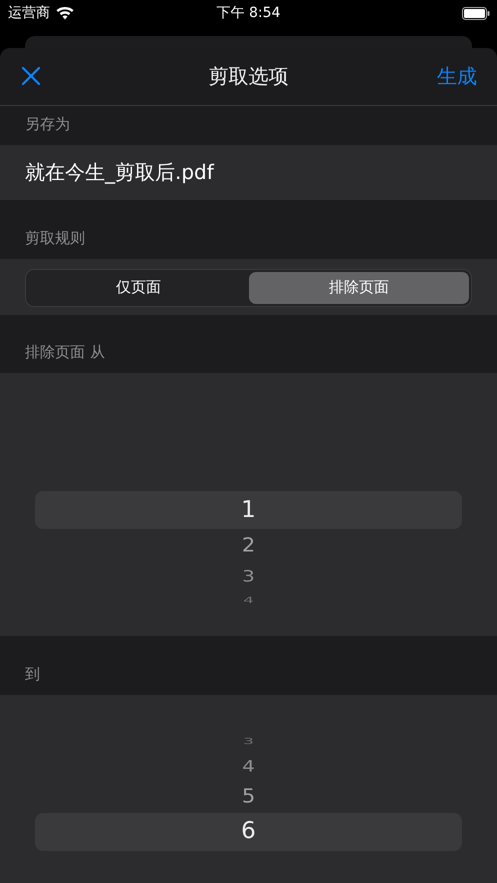 The height and width of the screenshot is (883, 497). What do you see at coordinates (47, 124) in the screenshot?
I see `section-header: 另存为` at bounding box center [47, 124].